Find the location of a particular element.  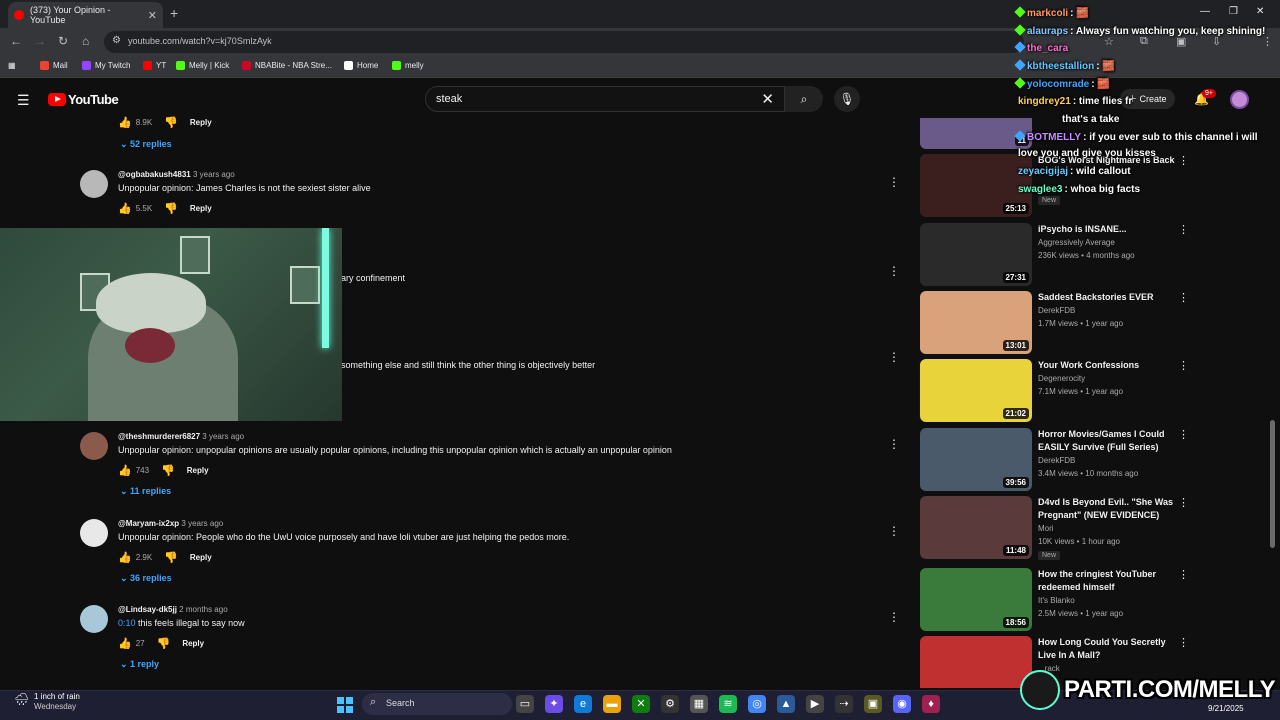

comment-author: @ogbabakush4831 is located at coordinates (154, 174).